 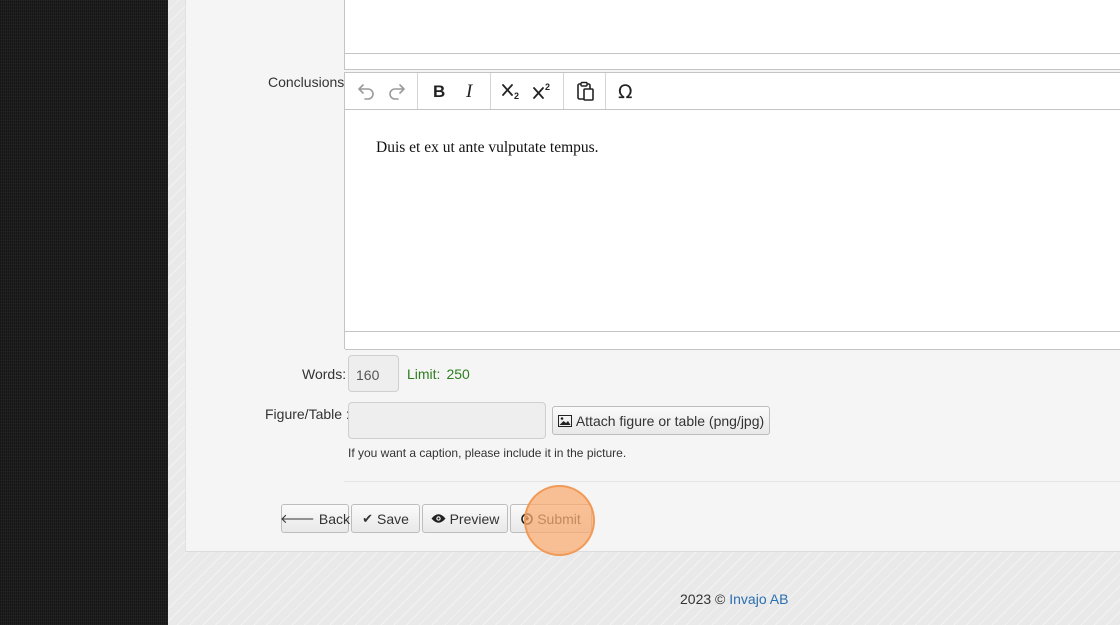 I want to click on previous-editor, so click(x=732, y=35).